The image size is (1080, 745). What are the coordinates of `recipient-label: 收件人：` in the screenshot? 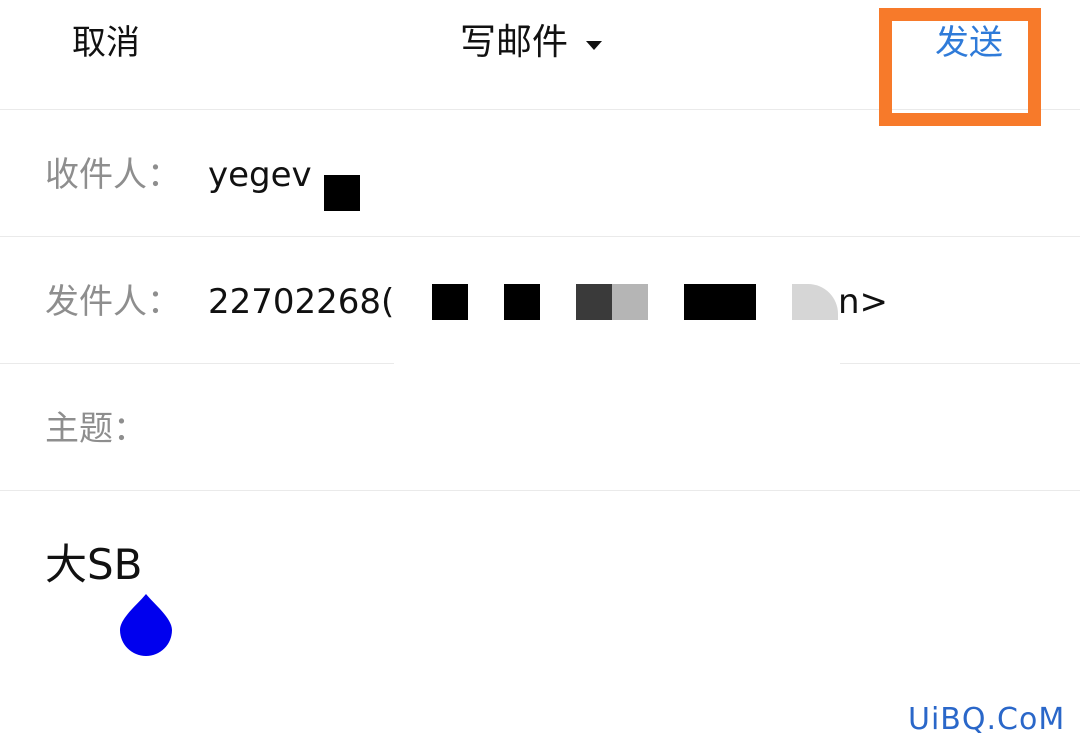 It's located at (113, 175).